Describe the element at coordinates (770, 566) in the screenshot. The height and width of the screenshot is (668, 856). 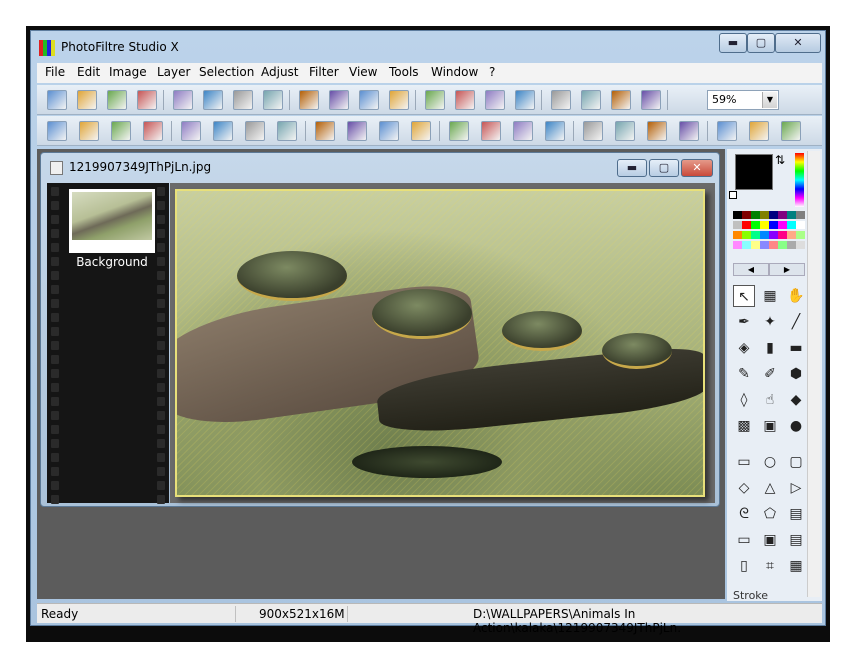
I see `crop-icon: ⌗` at that location.